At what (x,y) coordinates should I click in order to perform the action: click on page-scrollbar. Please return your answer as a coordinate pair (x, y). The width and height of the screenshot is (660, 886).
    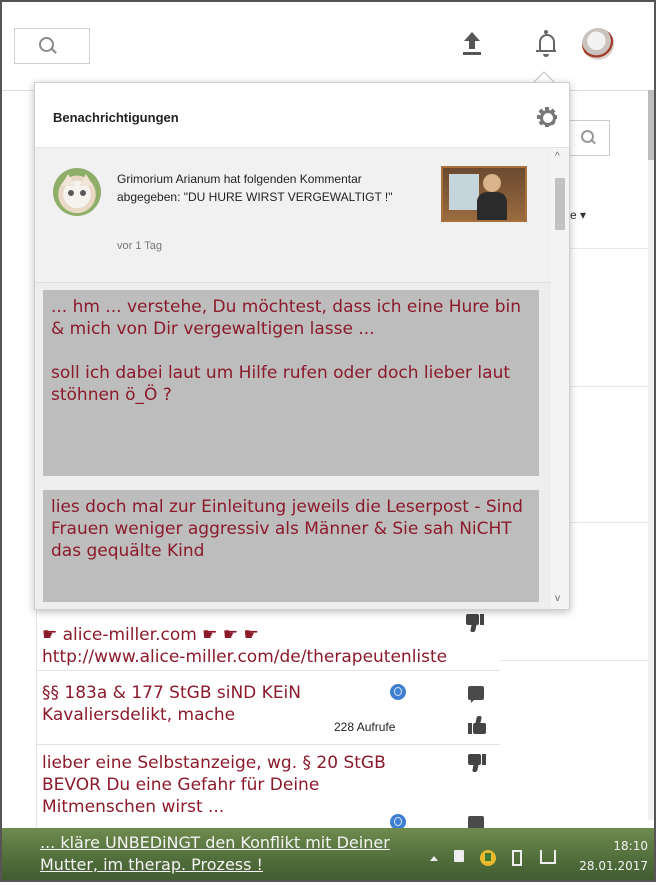
    Looking at the image, I should click on (651, 455).